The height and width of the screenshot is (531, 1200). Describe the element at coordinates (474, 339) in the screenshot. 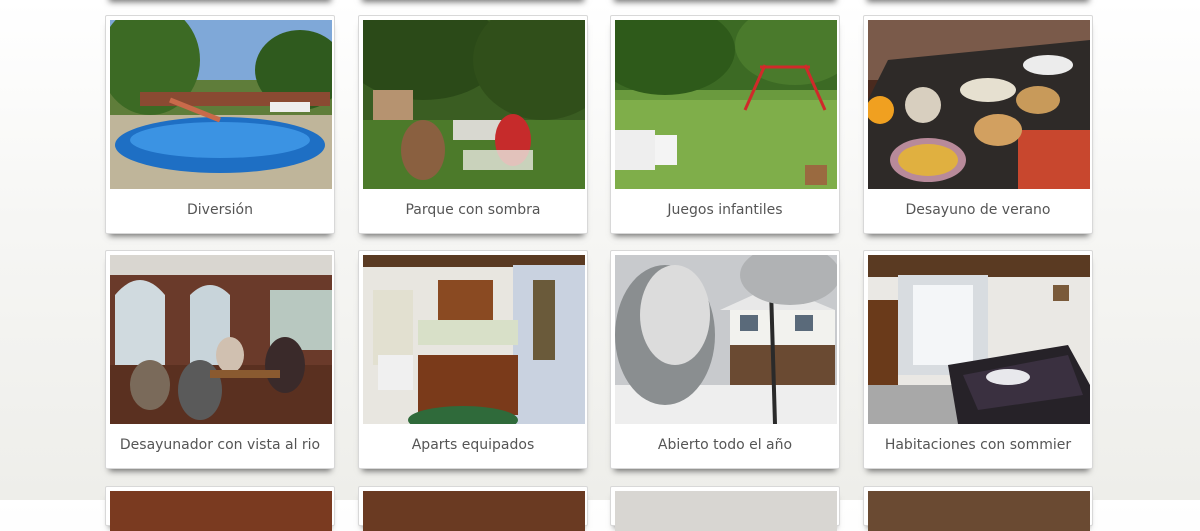

I see `kitchen-photo` at that location.